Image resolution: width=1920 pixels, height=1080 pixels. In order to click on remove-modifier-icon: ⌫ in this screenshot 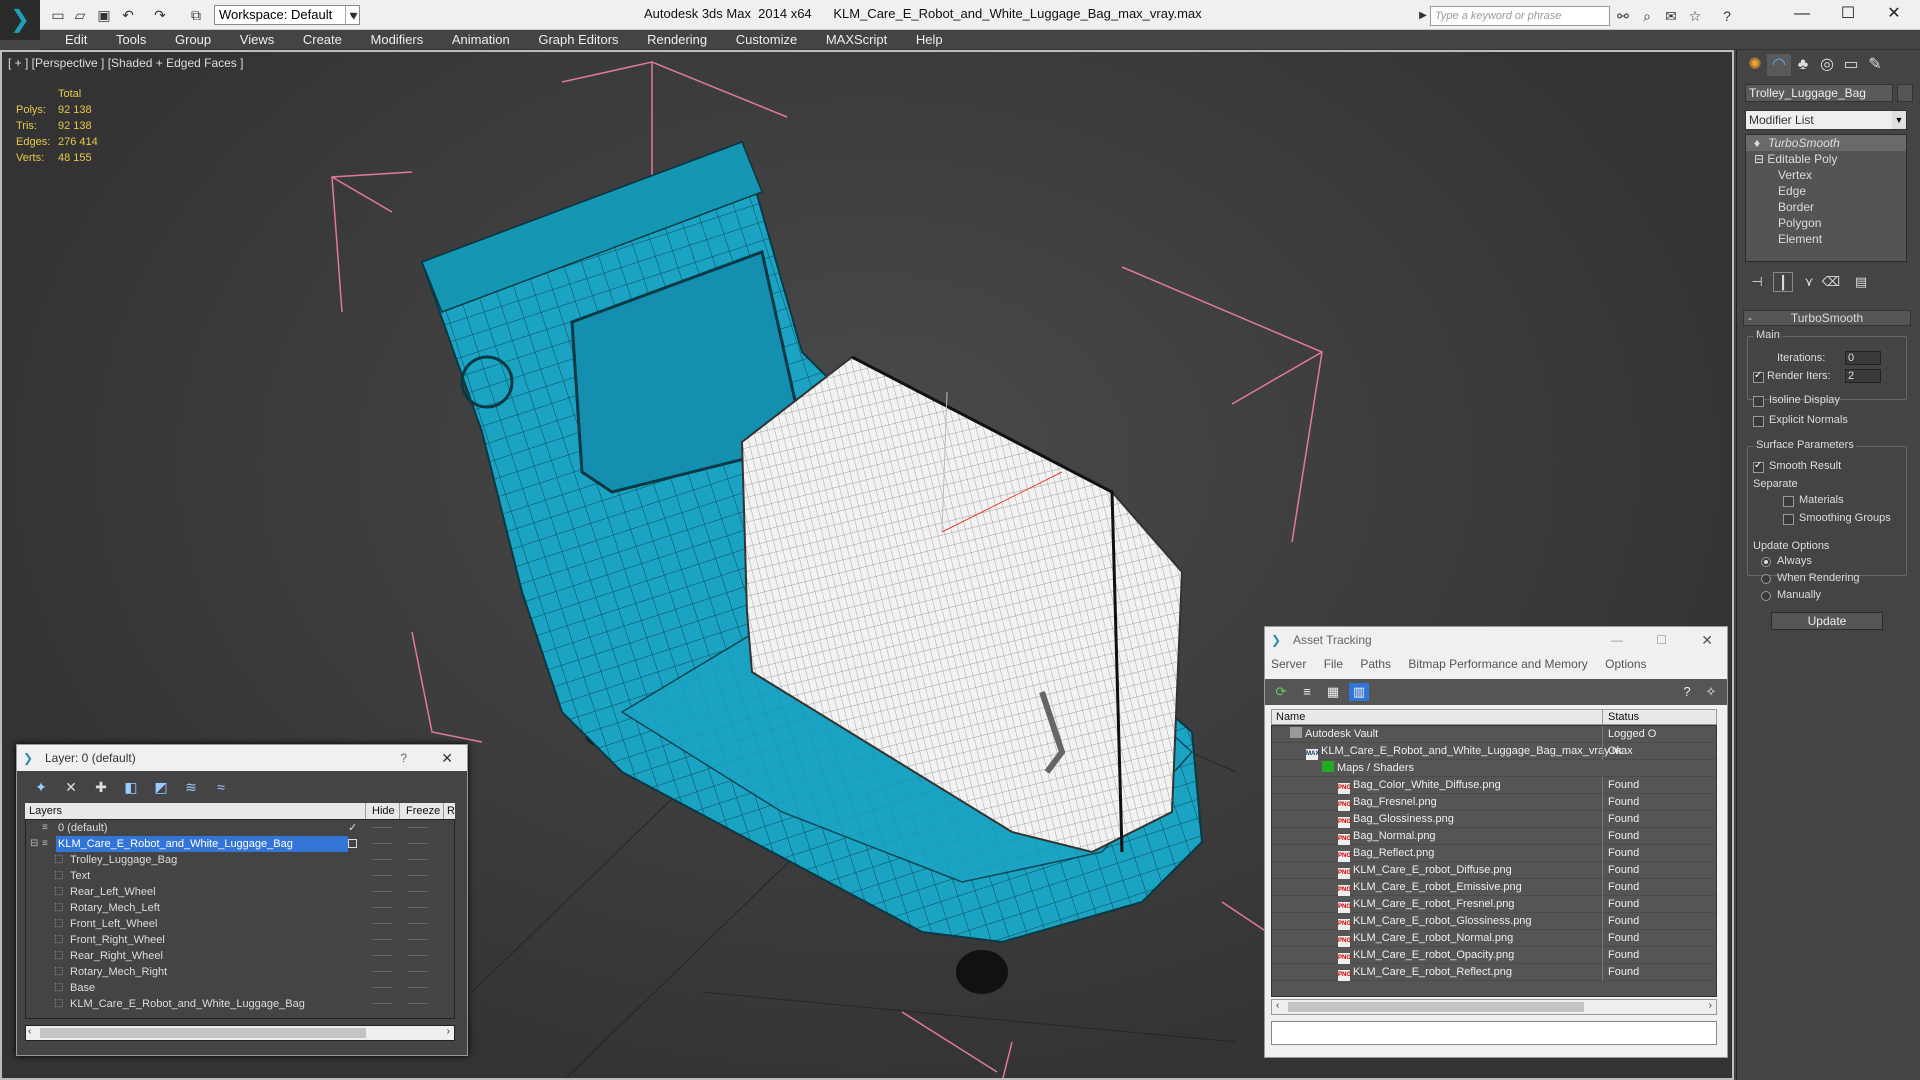, I will do `click(1831, 282)`.